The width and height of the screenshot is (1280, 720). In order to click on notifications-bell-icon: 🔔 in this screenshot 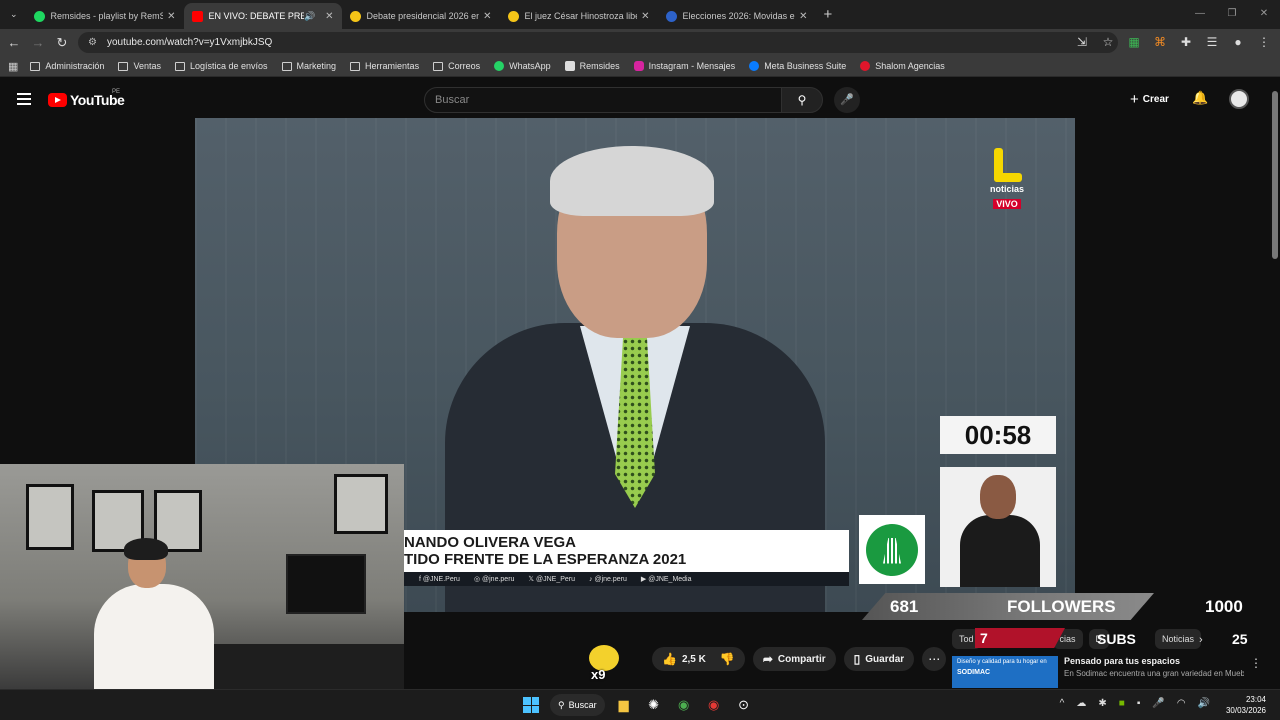, I will do `click(1200, 98)`.